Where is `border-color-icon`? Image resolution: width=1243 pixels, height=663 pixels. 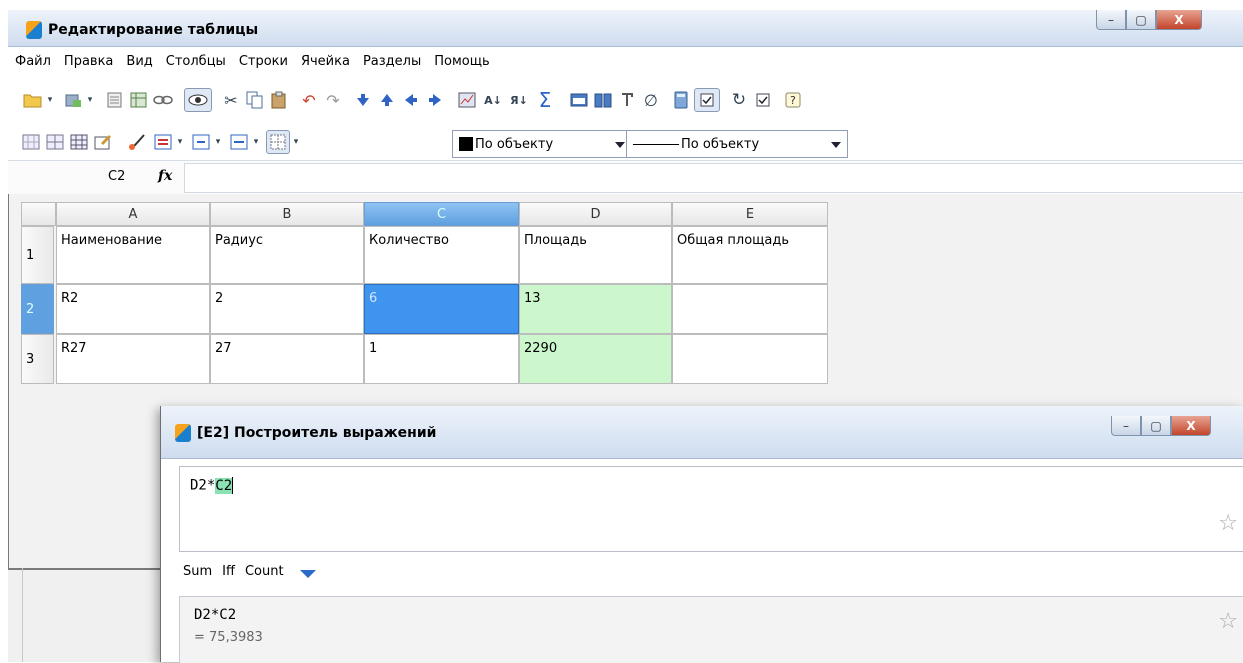 border-color-icon is located at coordinates (163, 142).